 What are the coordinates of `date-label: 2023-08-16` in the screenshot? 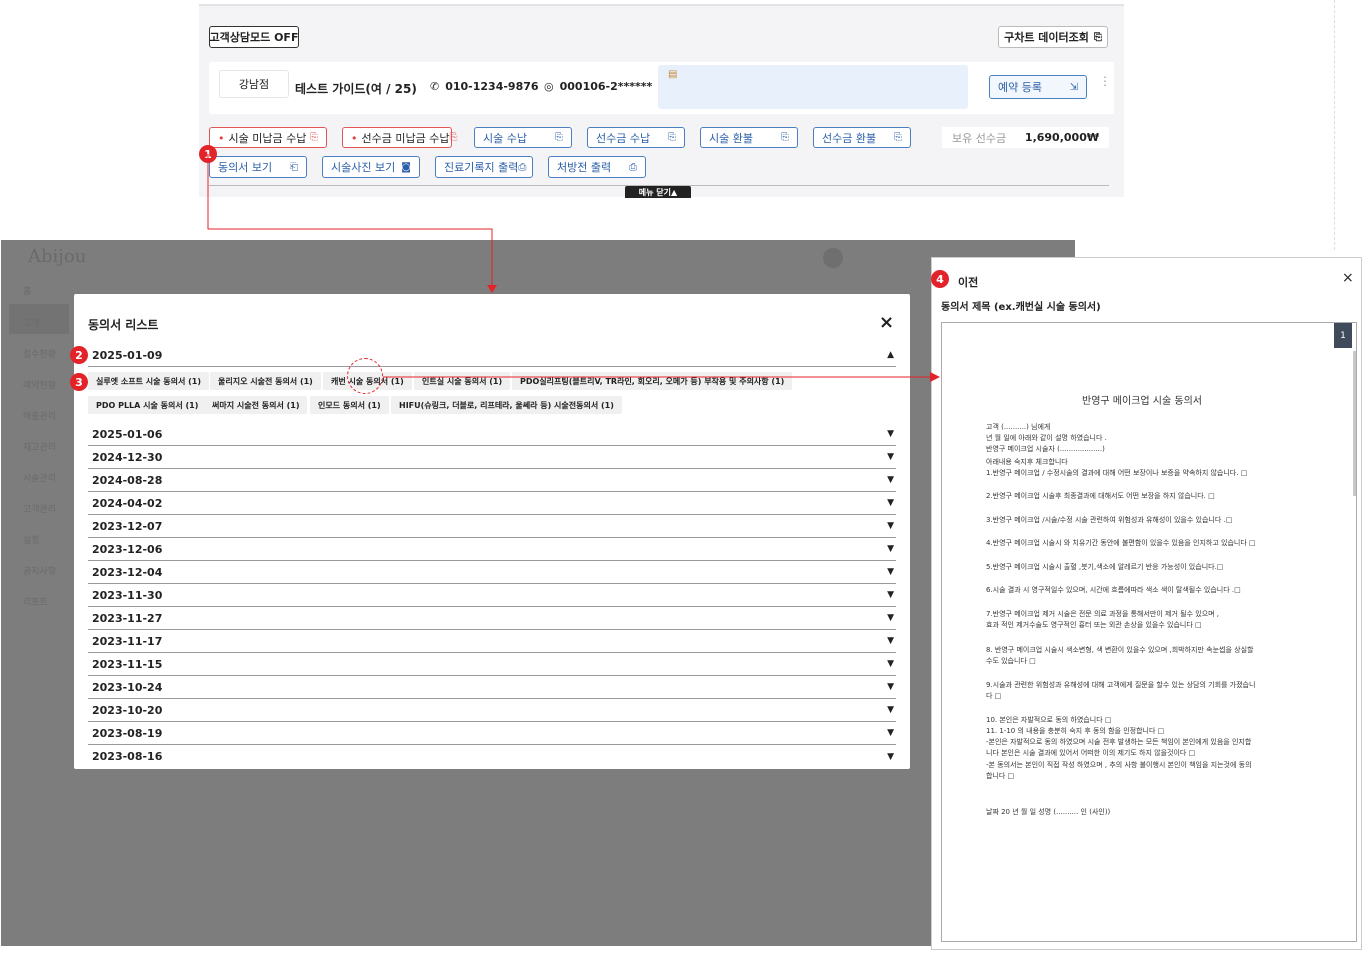 It's located at (127, 756).